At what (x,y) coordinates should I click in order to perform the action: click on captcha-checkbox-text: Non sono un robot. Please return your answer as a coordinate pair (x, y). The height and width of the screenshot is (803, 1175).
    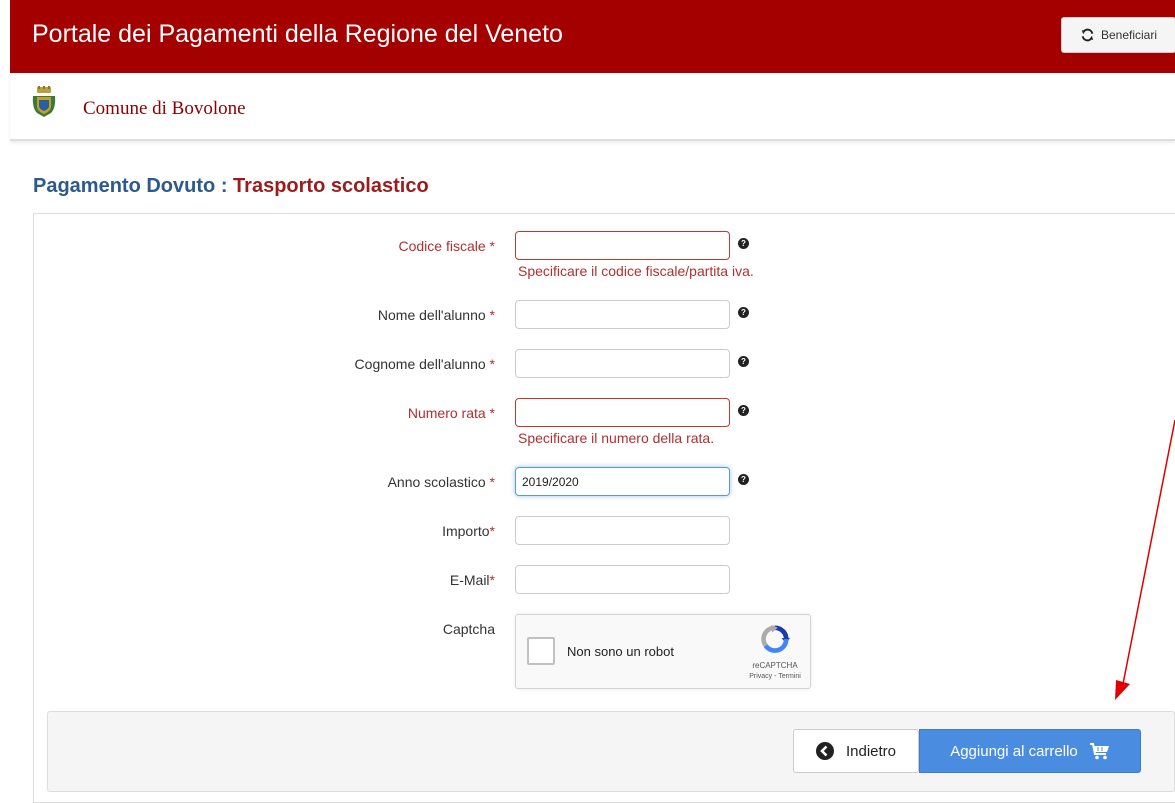
    Looking at the image, I should click on (620, 651).